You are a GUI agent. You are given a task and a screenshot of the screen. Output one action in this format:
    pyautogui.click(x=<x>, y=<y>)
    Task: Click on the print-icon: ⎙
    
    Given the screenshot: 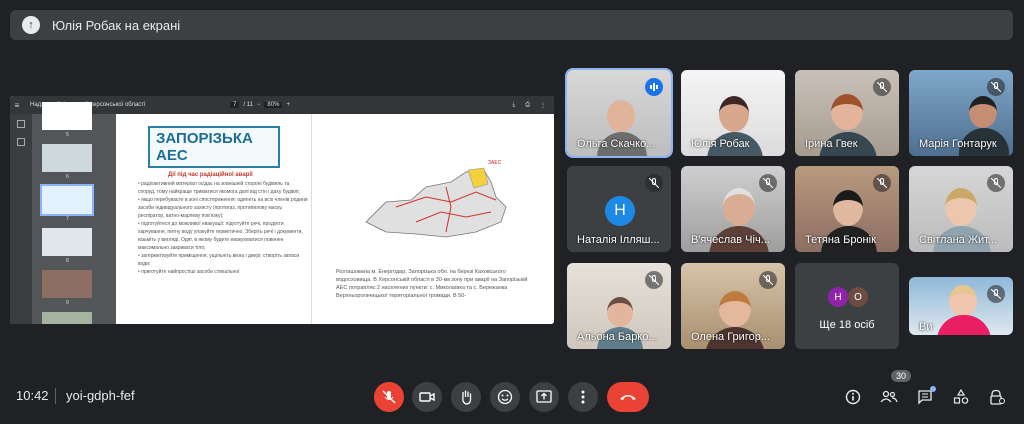 What is the action you would take?
    pyautogui.click(x=527, y=105)
    